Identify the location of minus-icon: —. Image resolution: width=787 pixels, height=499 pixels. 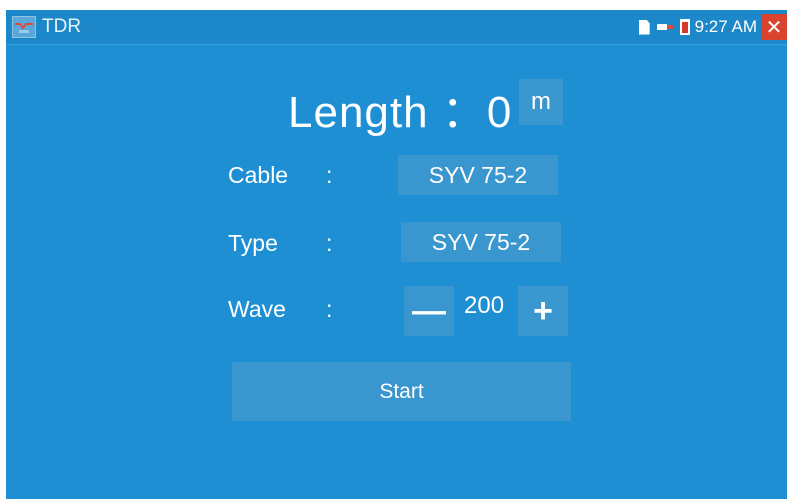
(429, 310).